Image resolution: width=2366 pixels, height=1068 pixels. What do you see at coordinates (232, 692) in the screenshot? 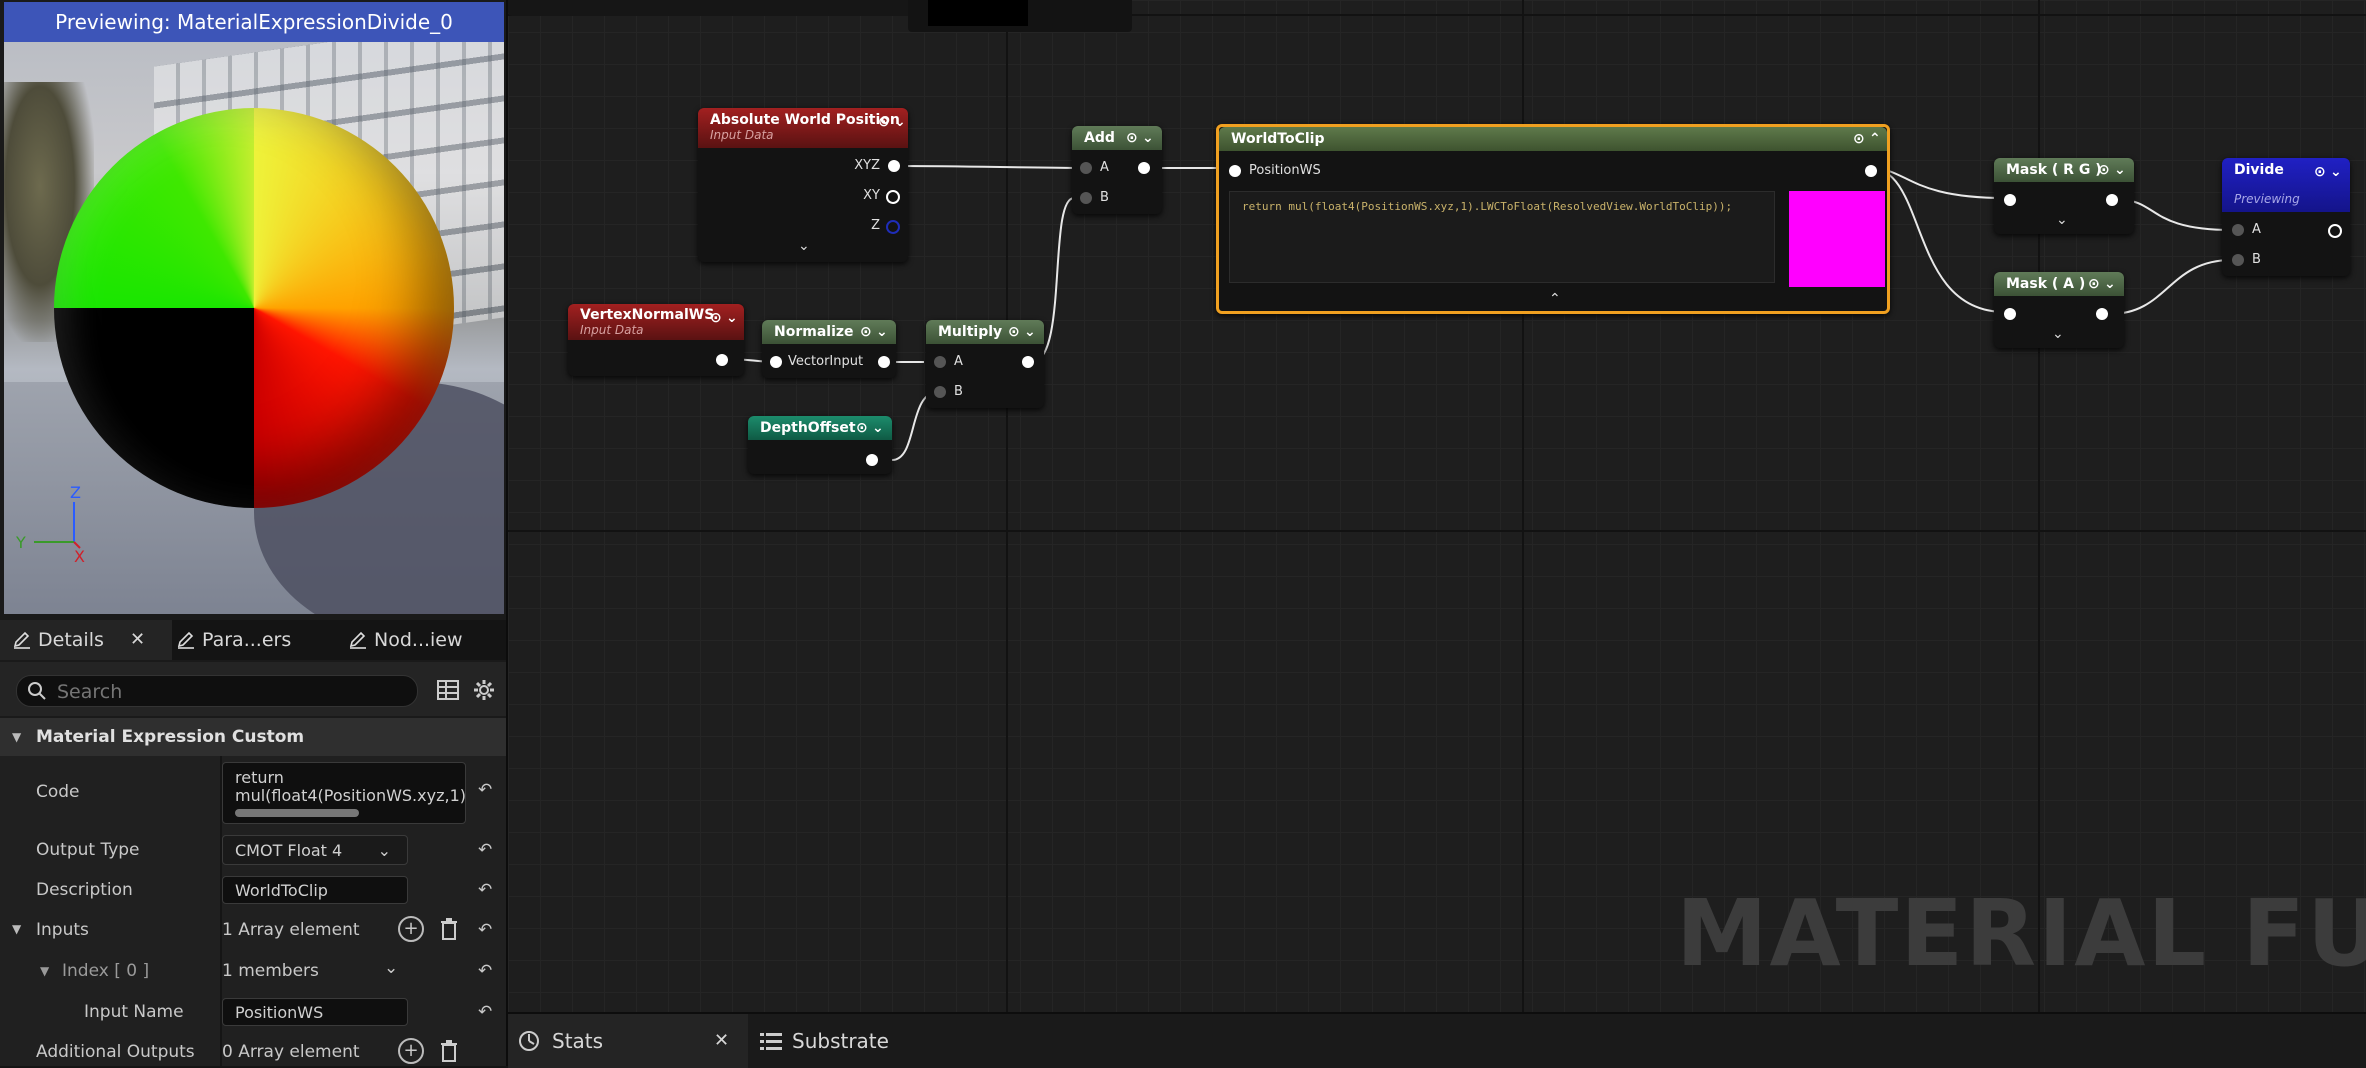
I see `search-input` at bounding box center [232, 692].